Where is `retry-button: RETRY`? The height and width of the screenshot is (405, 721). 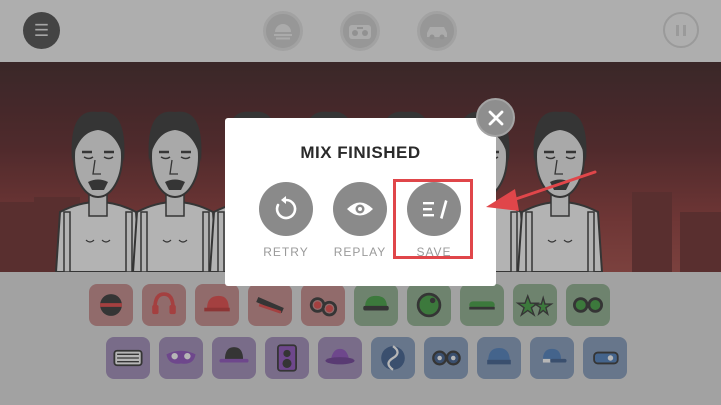 retry-button: RETRY is located at coordinates (286, 220).